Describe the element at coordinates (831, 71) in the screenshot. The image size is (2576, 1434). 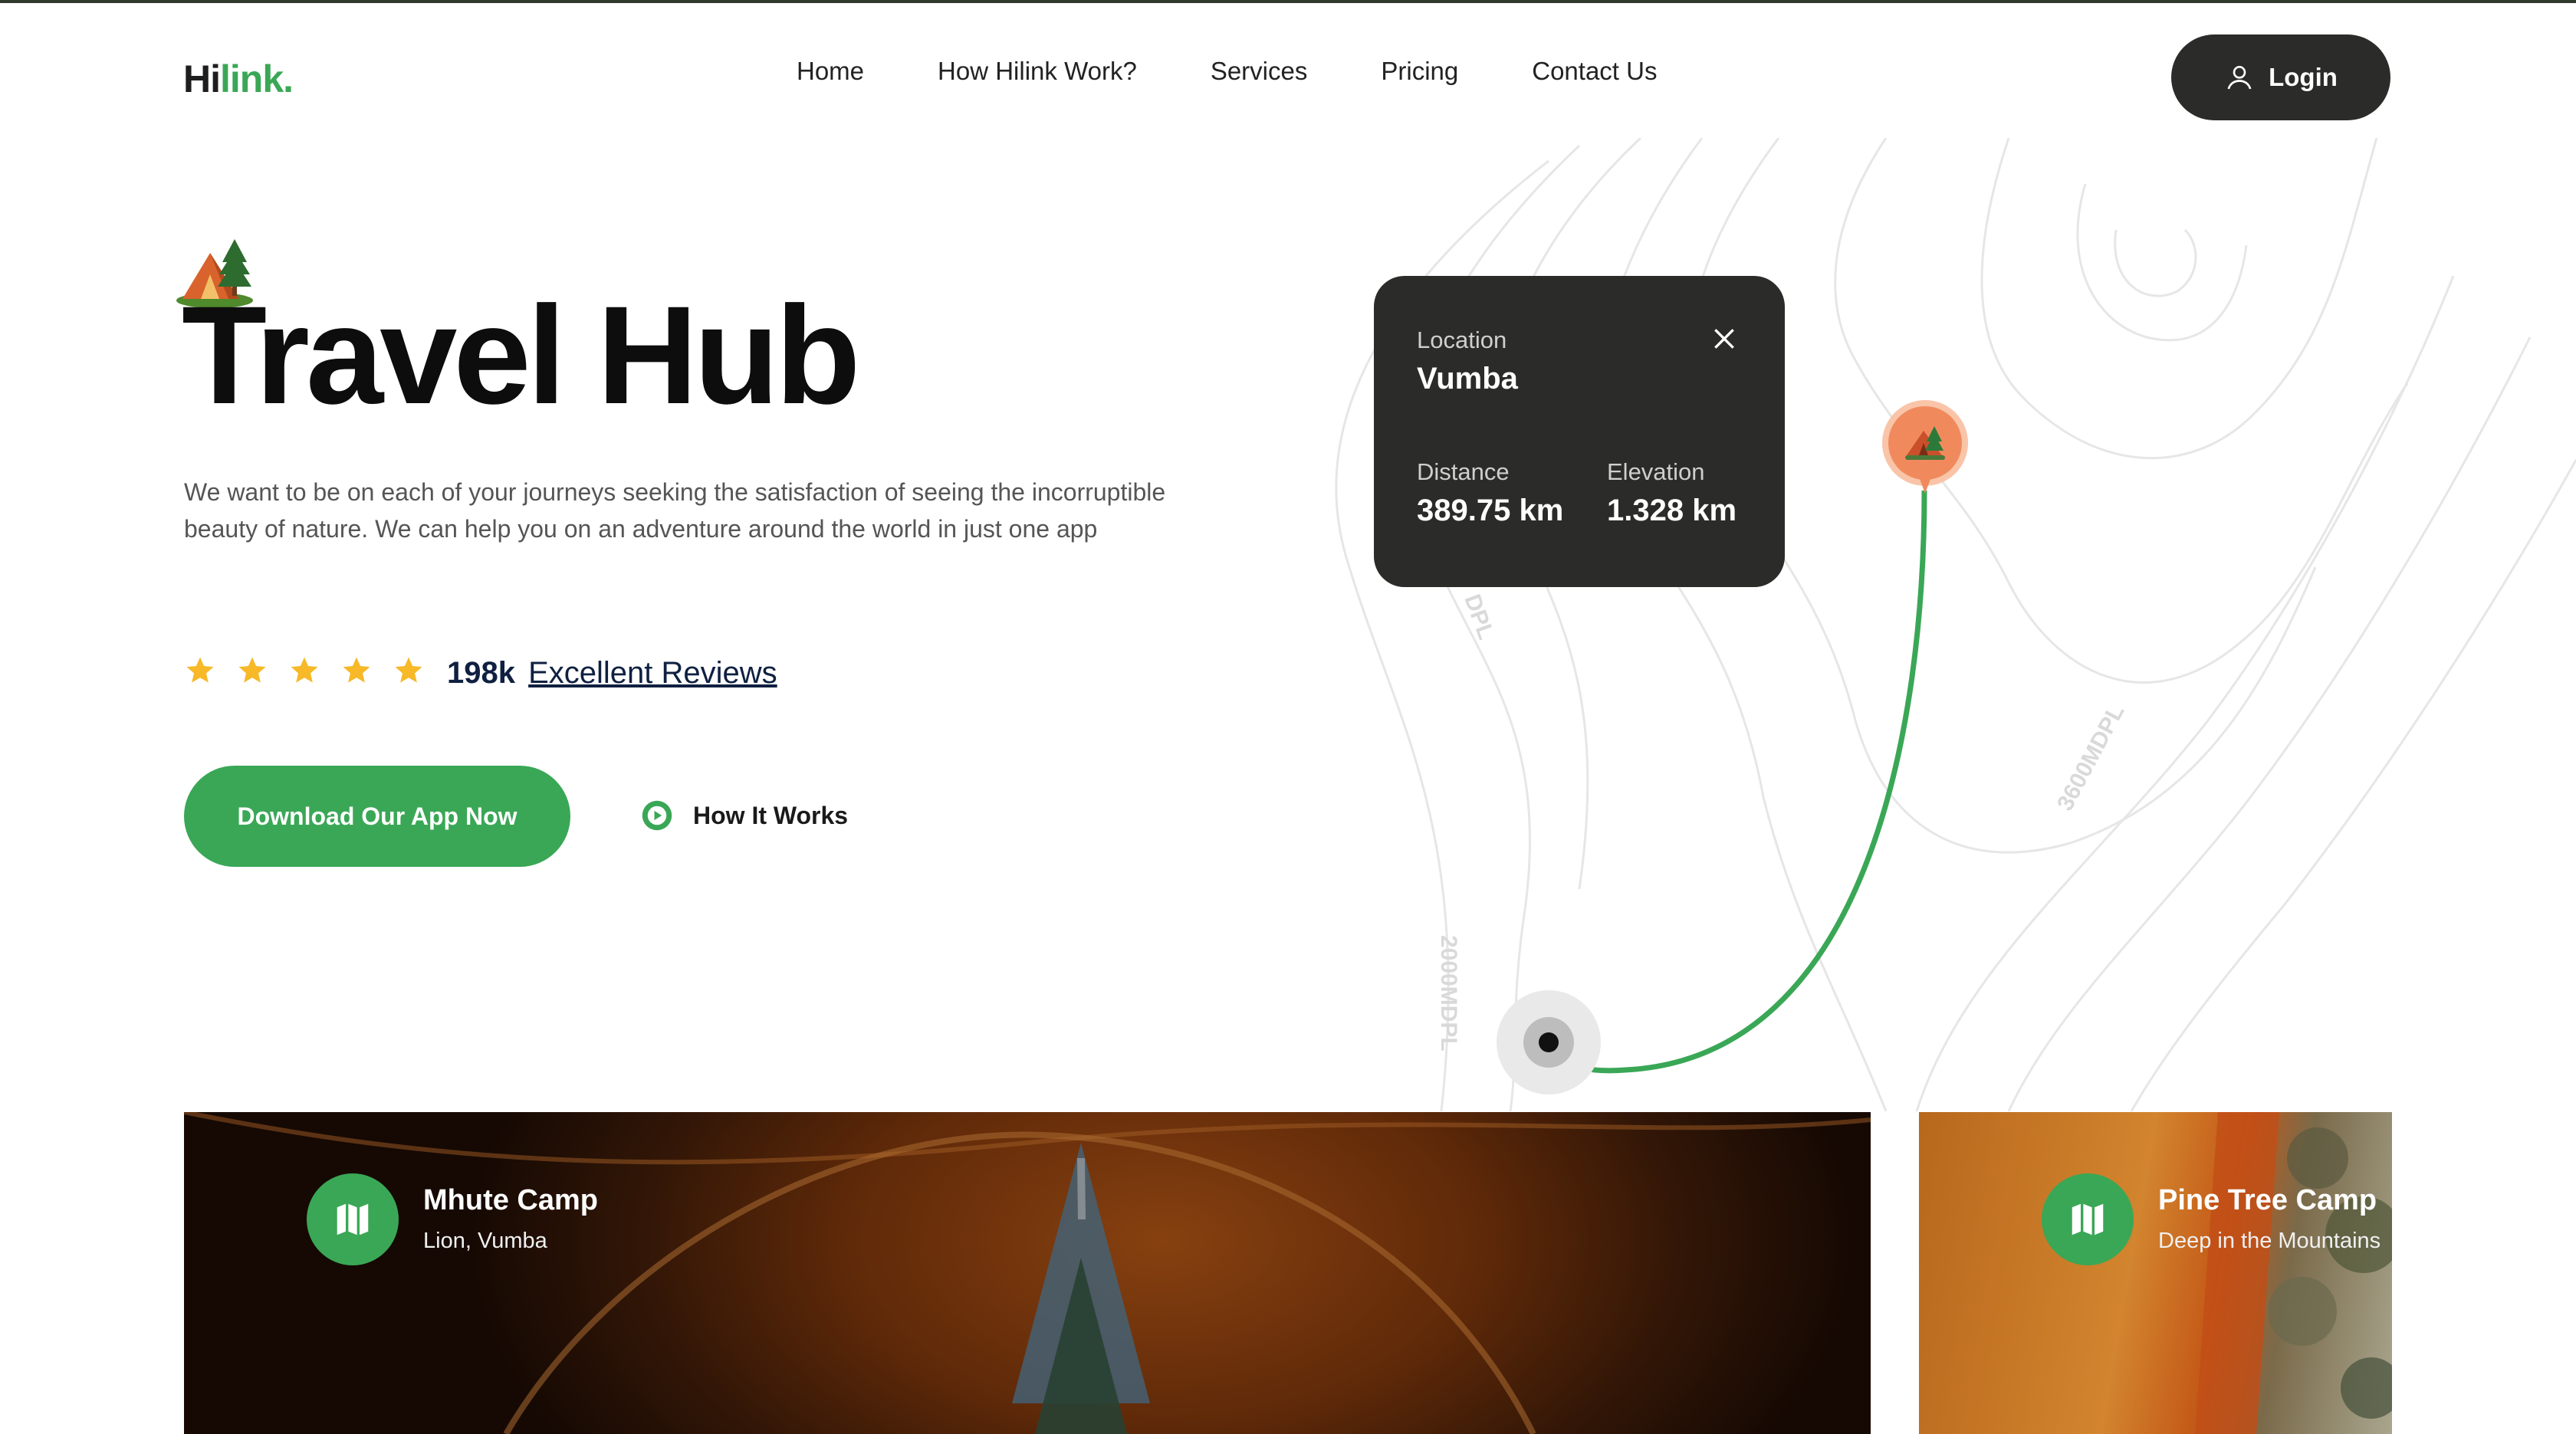
I see `nav-home: Home` at that location.